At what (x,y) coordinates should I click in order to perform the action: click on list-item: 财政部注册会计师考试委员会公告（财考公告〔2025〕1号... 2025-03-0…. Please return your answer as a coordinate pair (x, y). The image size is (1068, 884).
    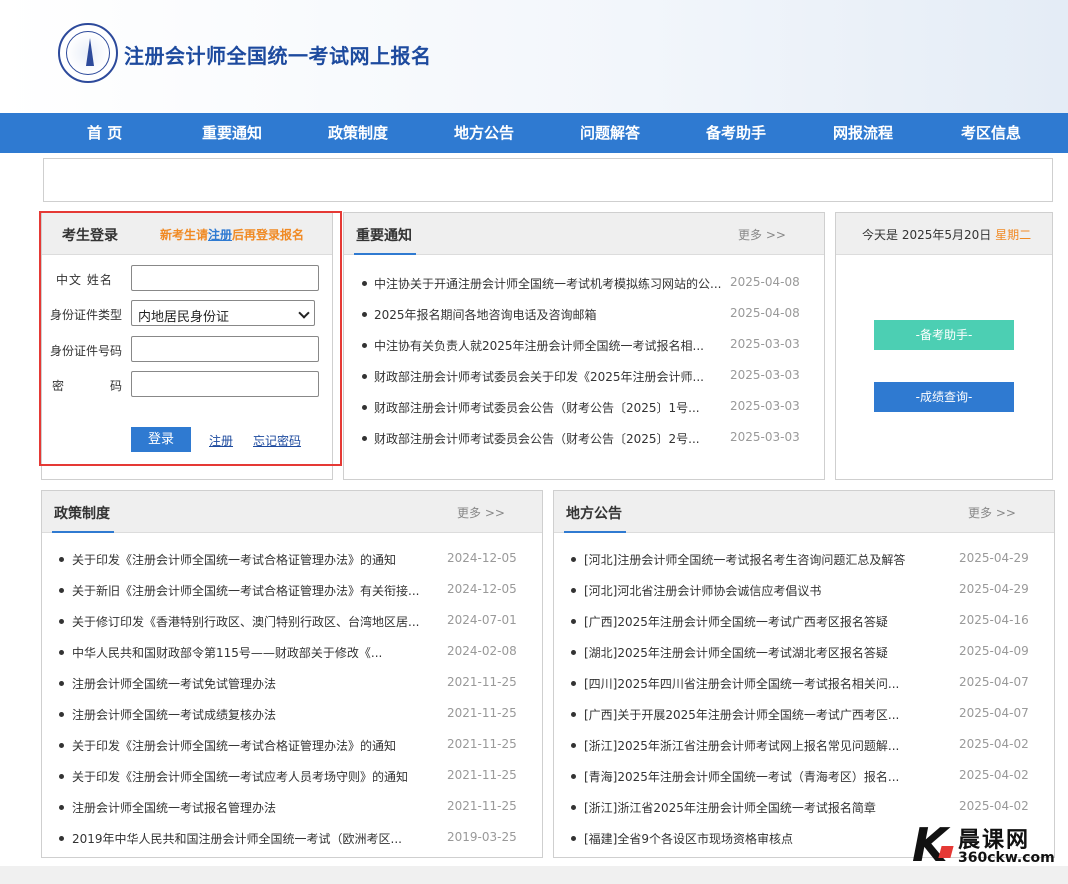
    Looking at the image, I should click on (584, 408).